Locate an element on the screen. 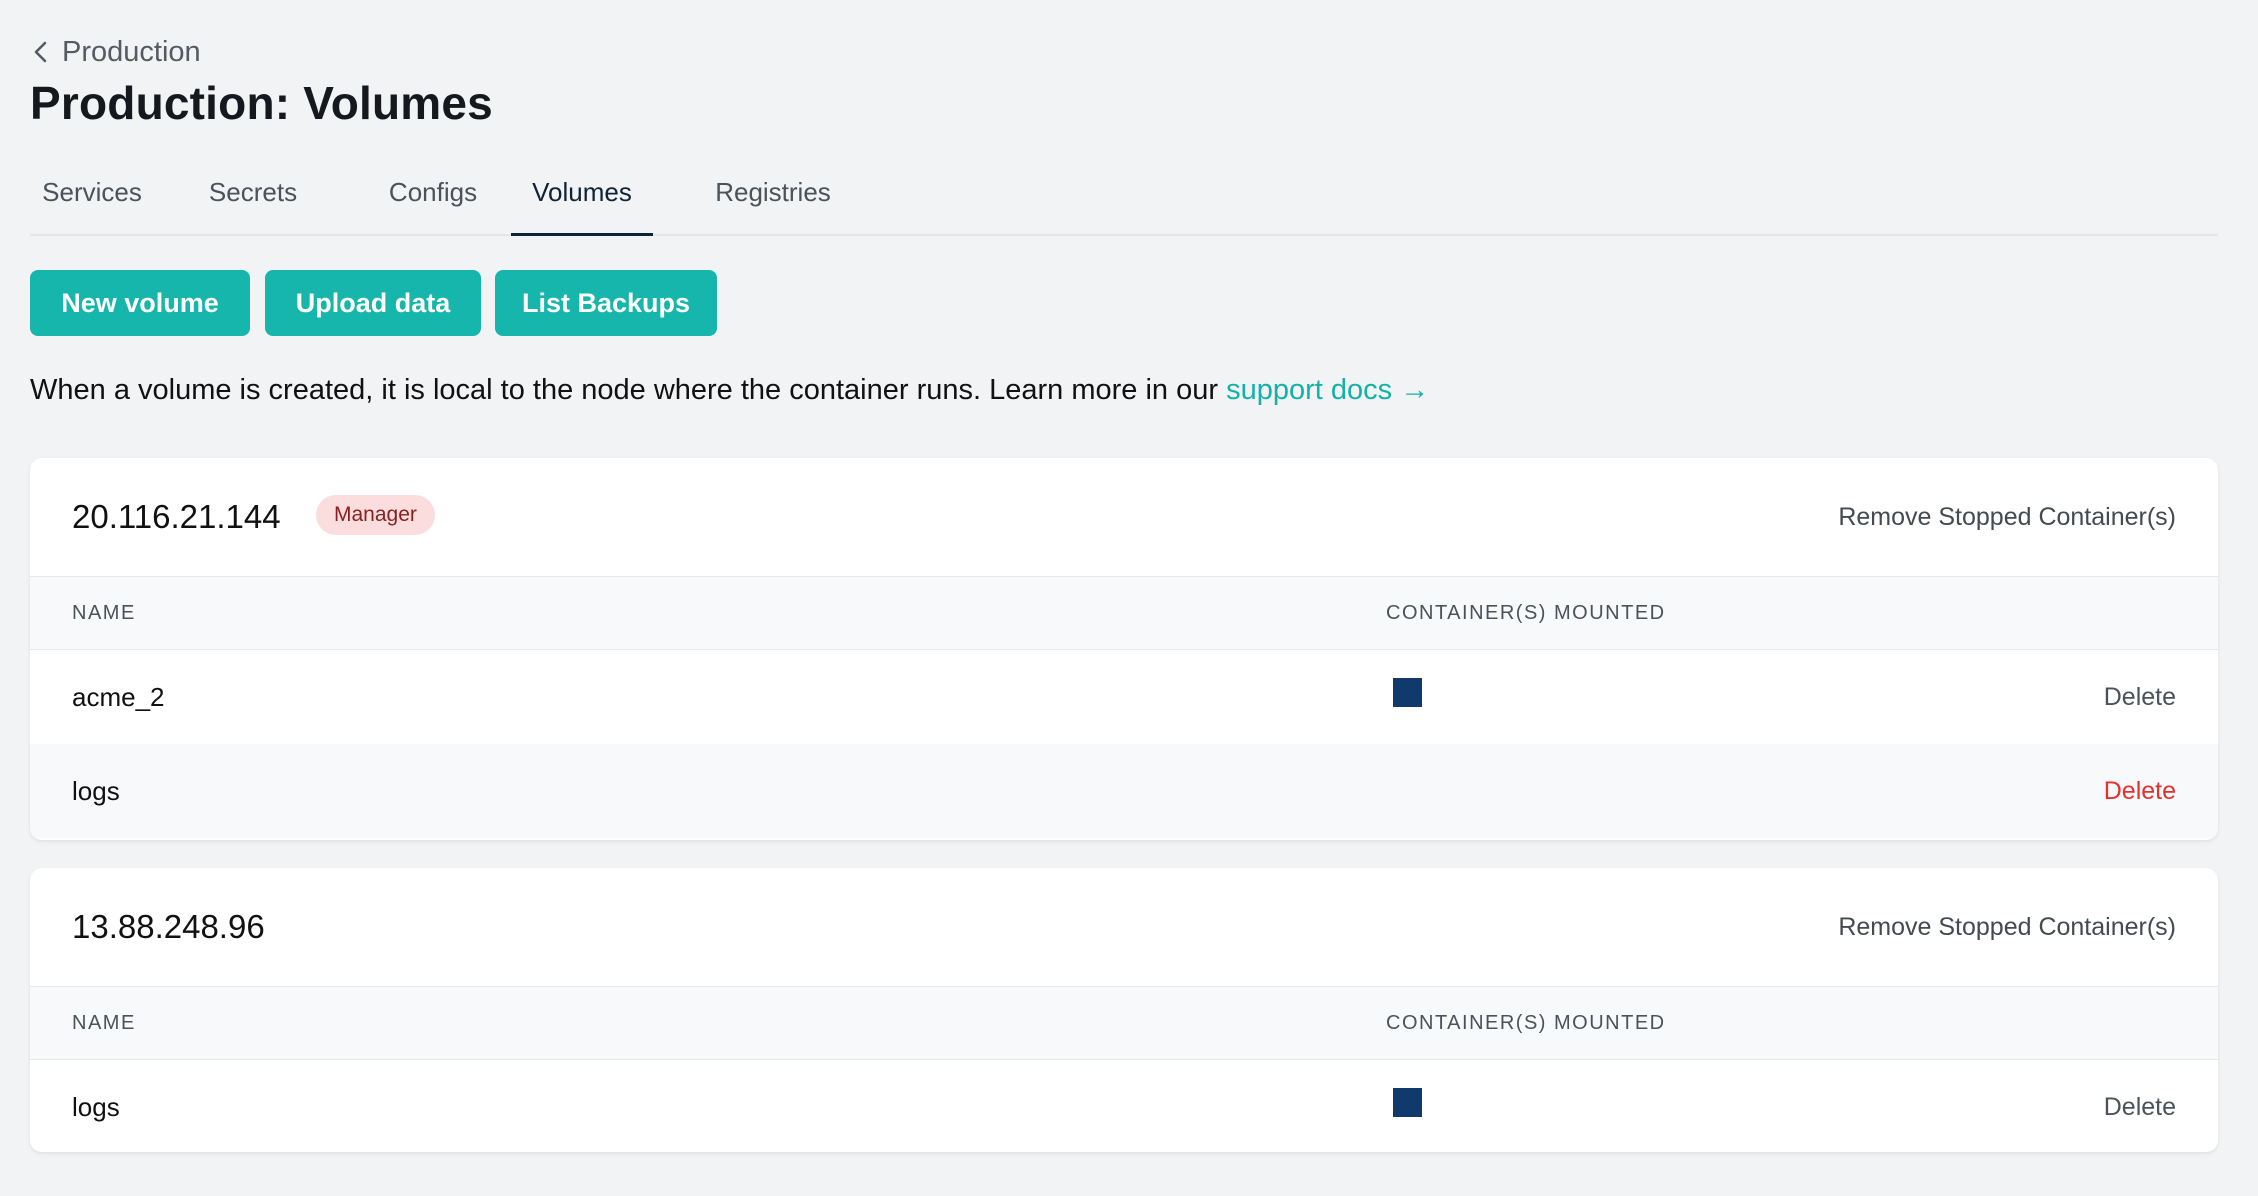 This screenshot has width=2258, height=1196. tab-services: Services is located at coordinates (92, 192).